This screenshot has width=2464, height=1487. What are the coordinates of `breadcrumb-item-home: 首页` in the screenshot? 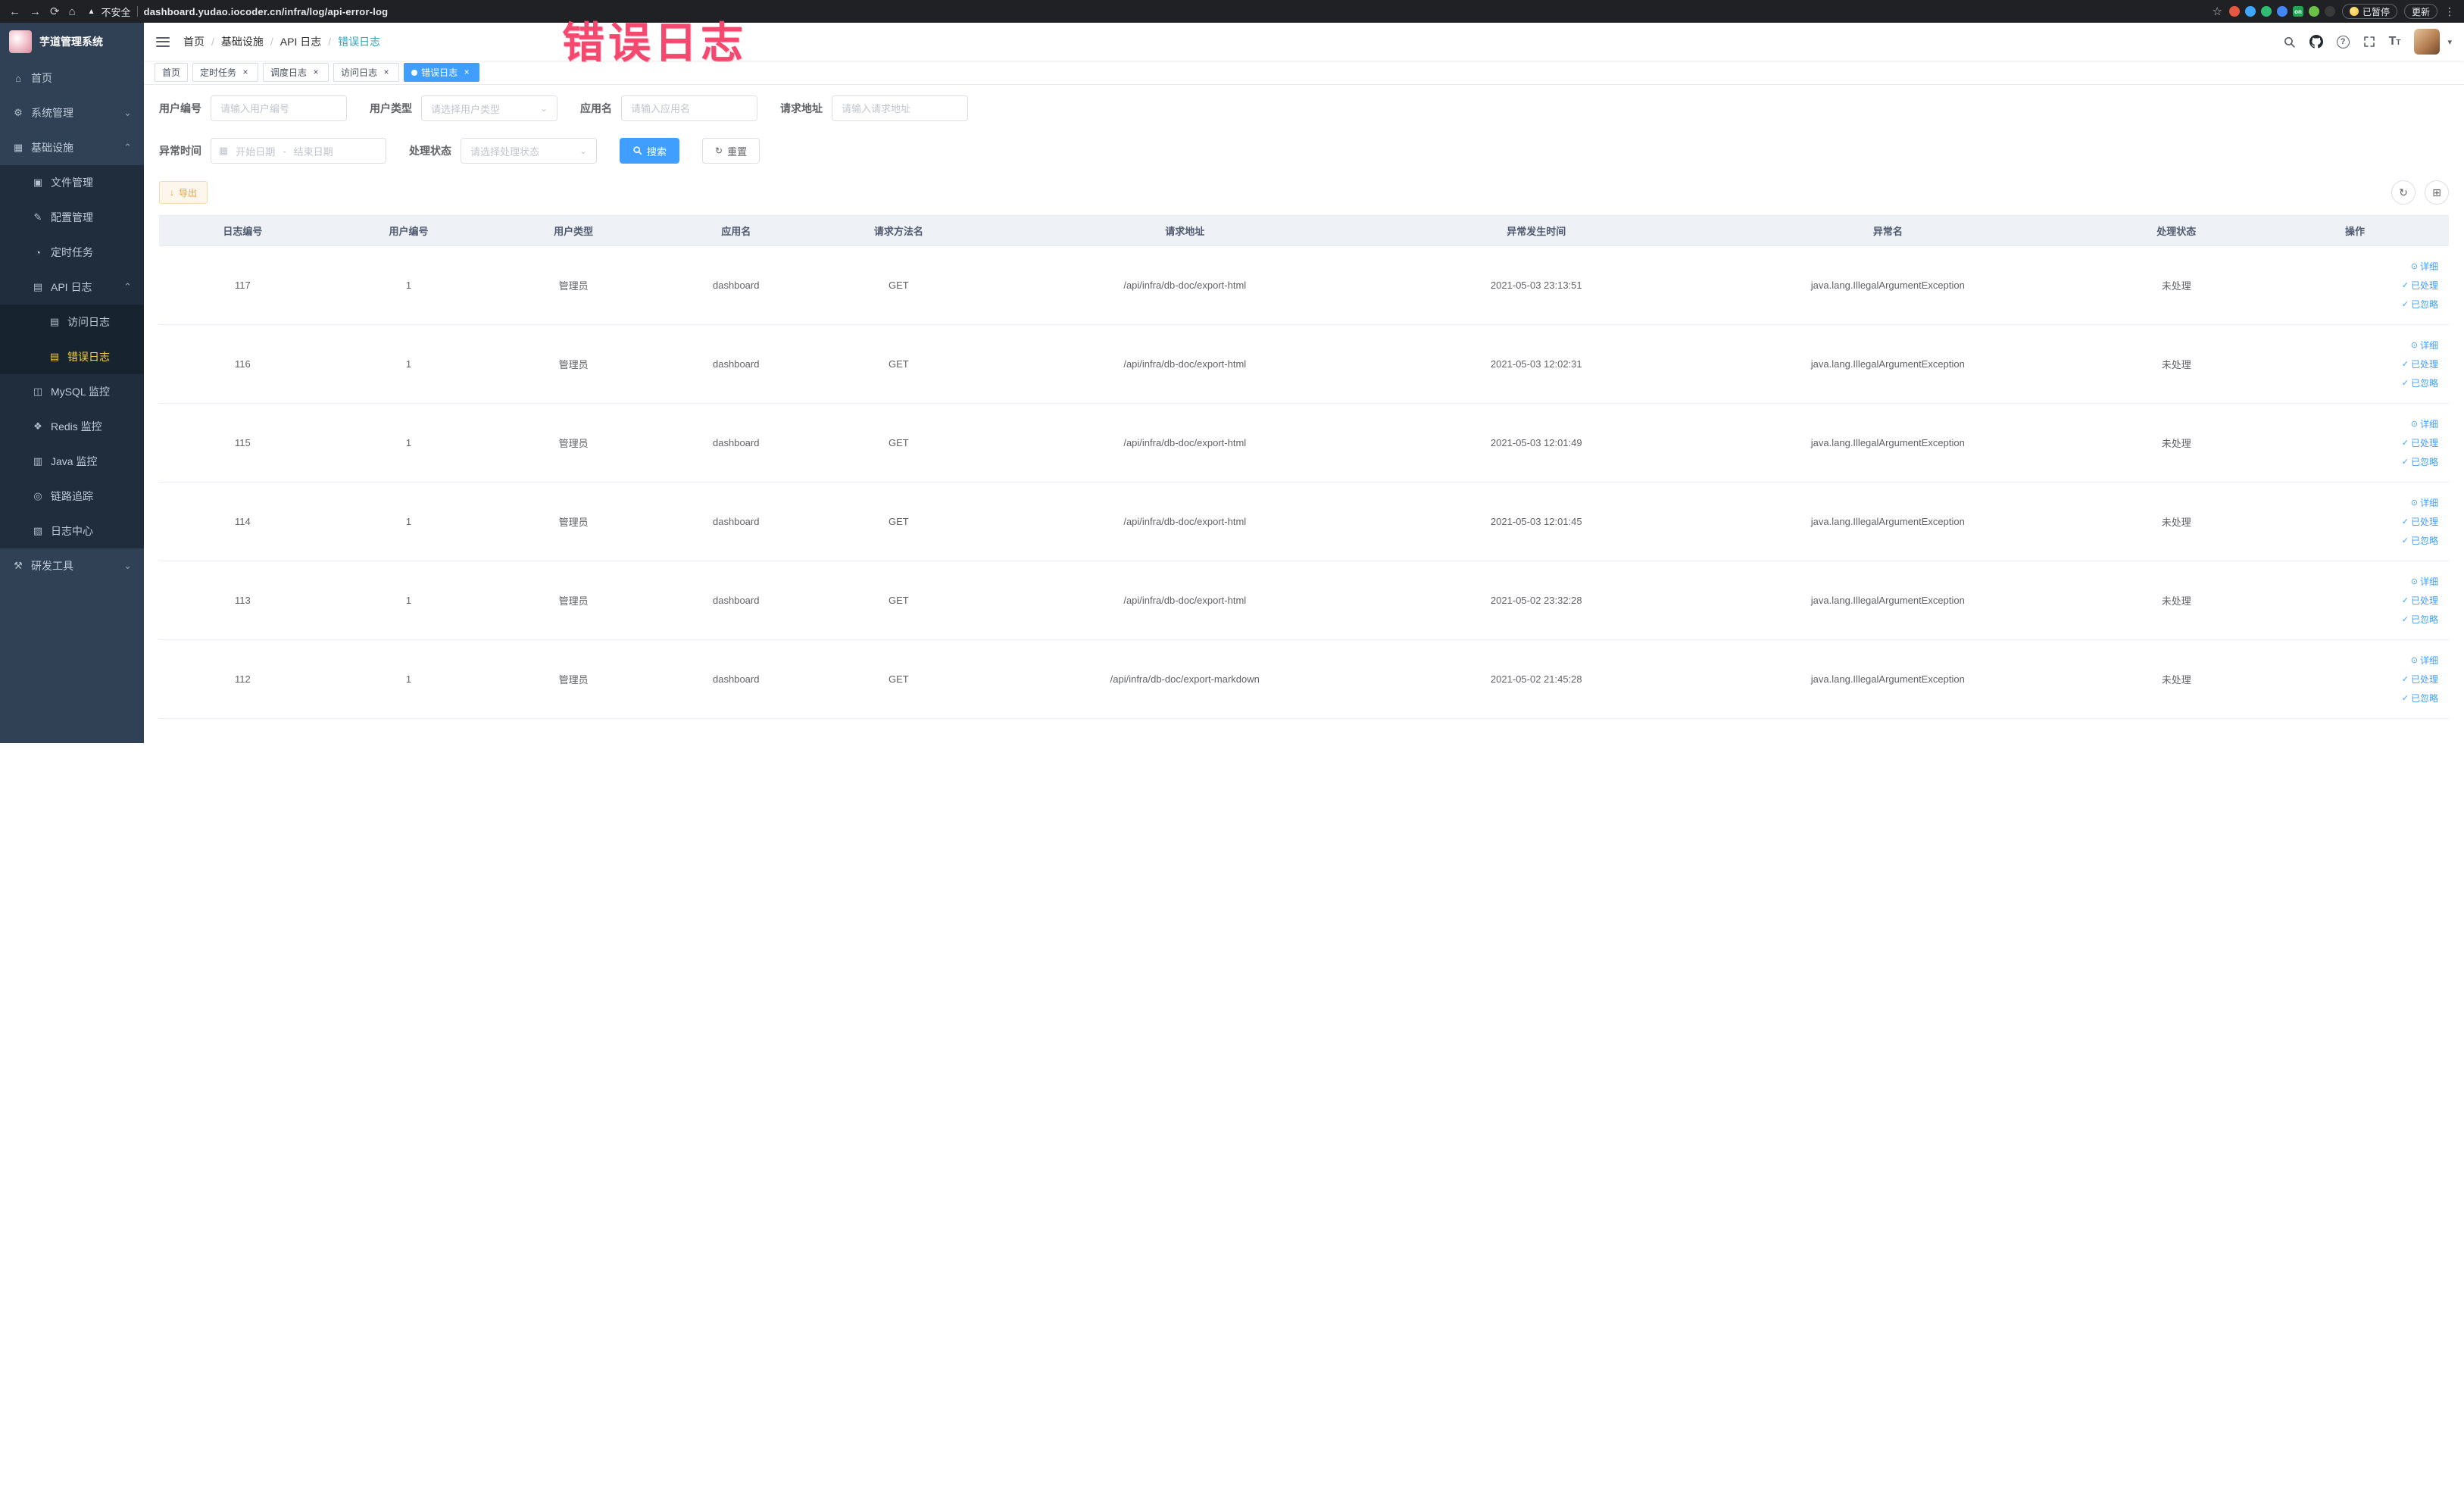 It's located at (194, 41).